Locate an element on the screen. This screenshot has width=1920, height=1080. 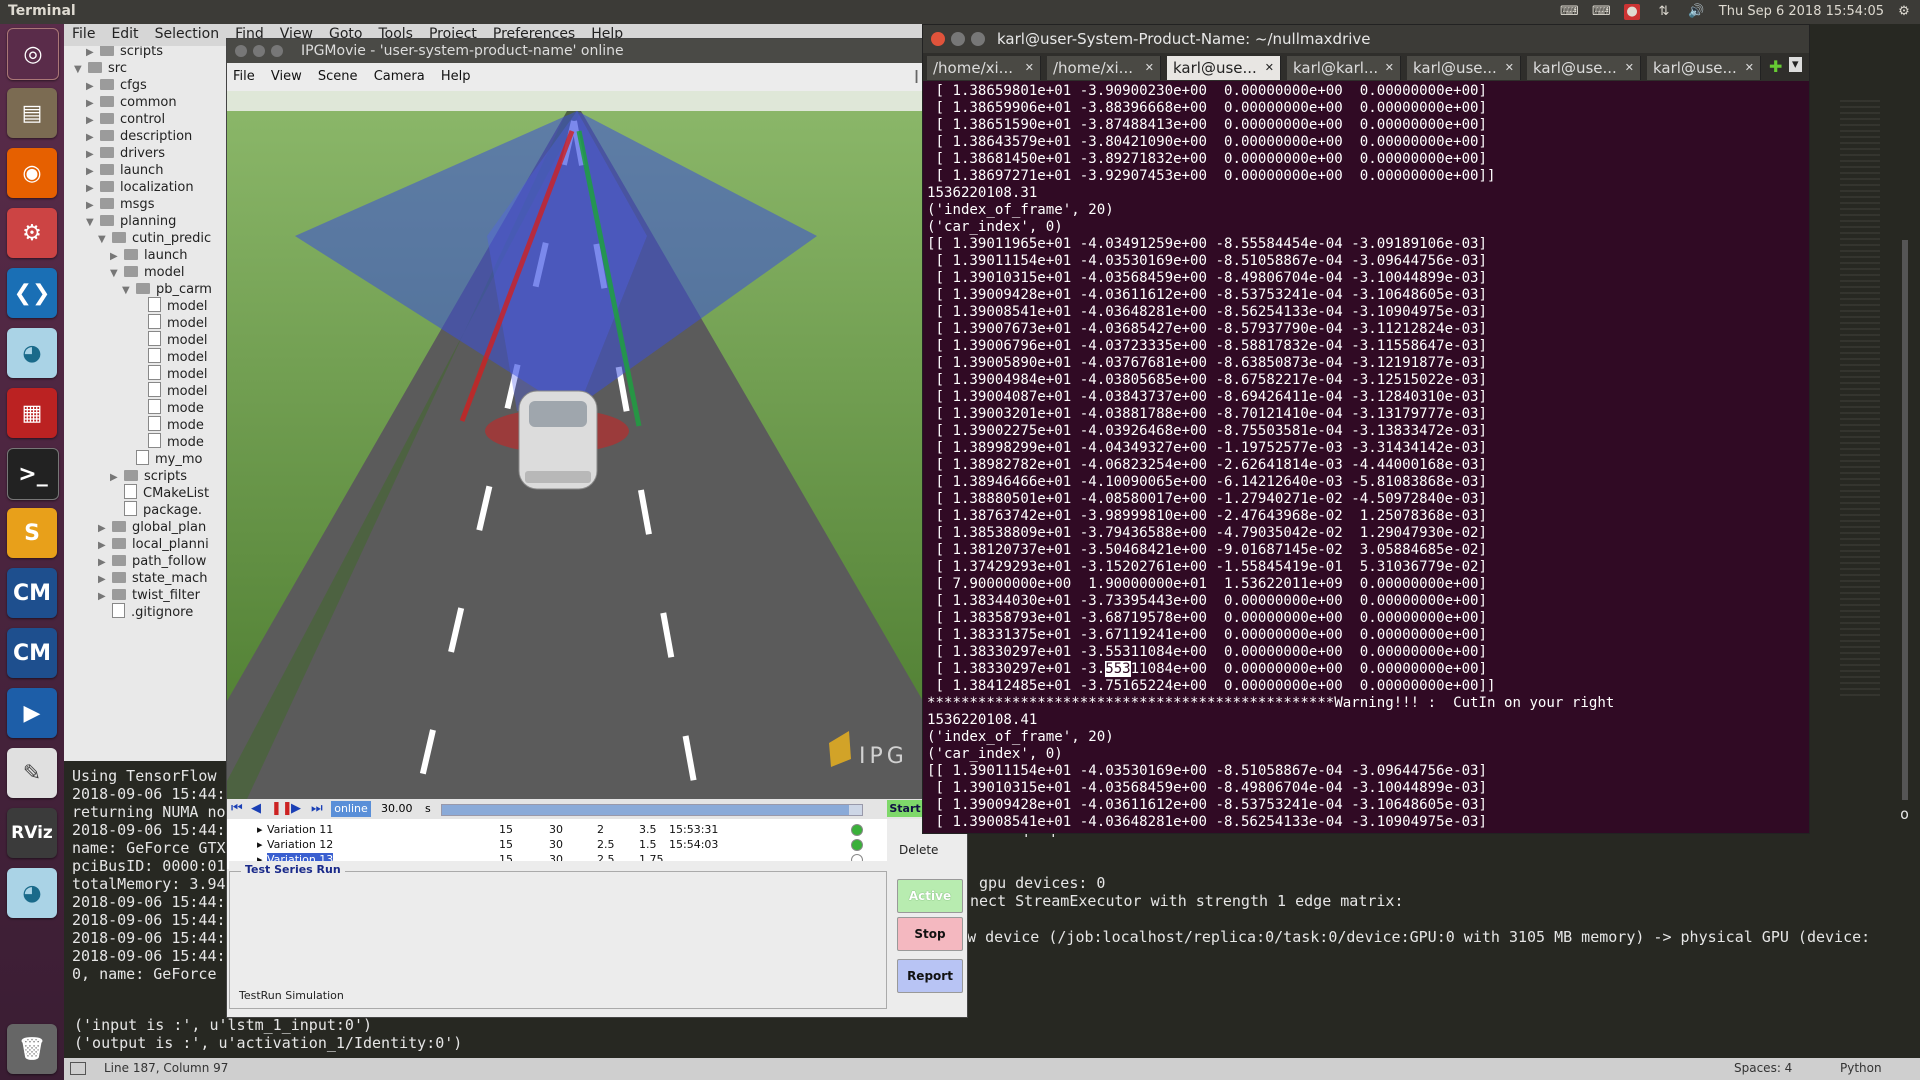
menu-help: Help is located at coordinates (456, 76).